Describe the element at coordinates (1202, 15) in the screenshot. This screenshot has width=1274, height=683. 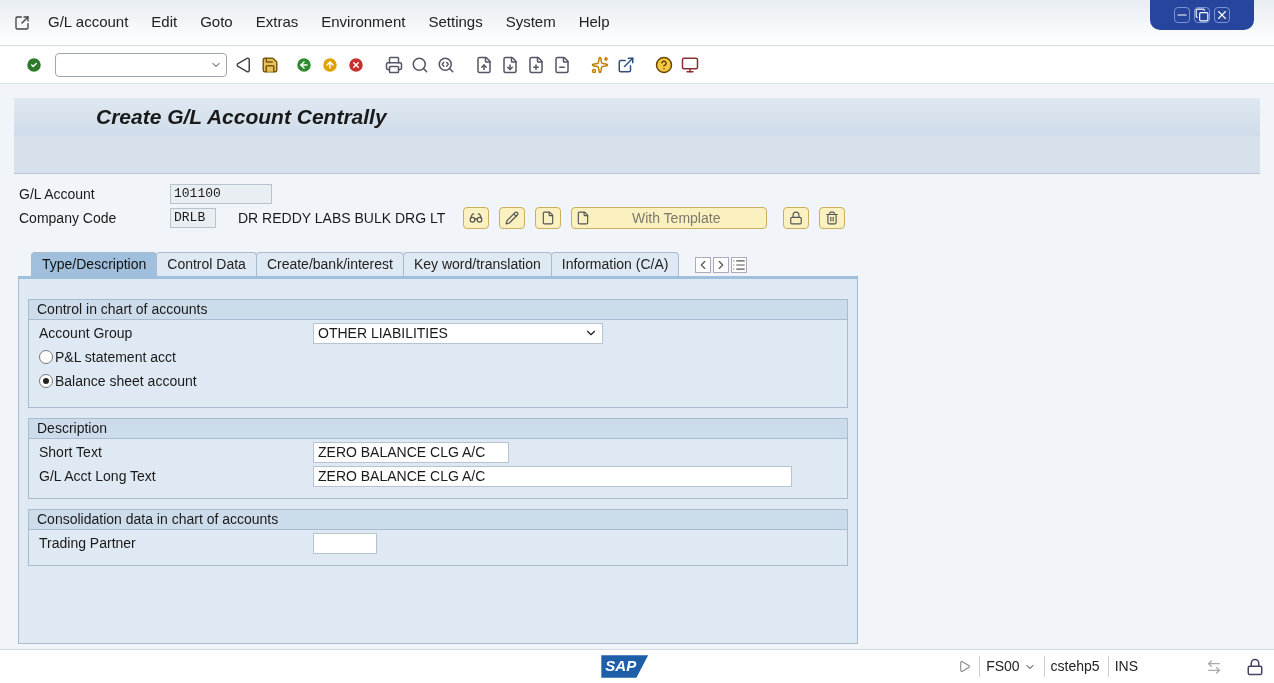
I see `restore-icon` at that location.